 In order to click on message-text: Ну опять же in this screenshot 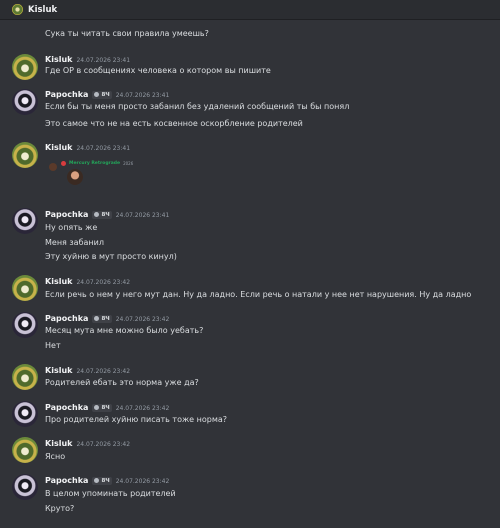, I will do `click(71, 227)`.